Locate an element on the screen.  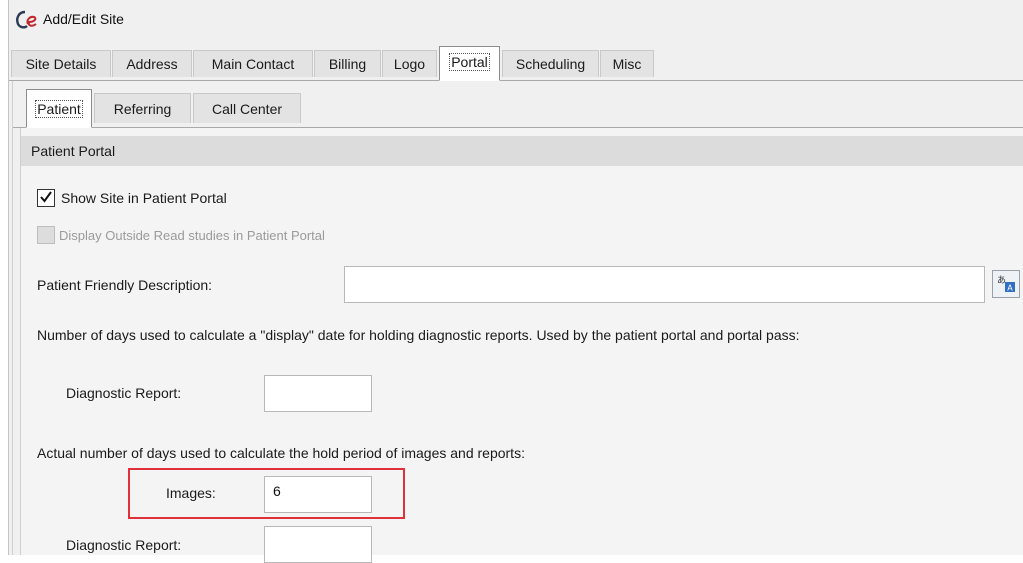
tab-label: Call Center is located at coordinates (247, 109).